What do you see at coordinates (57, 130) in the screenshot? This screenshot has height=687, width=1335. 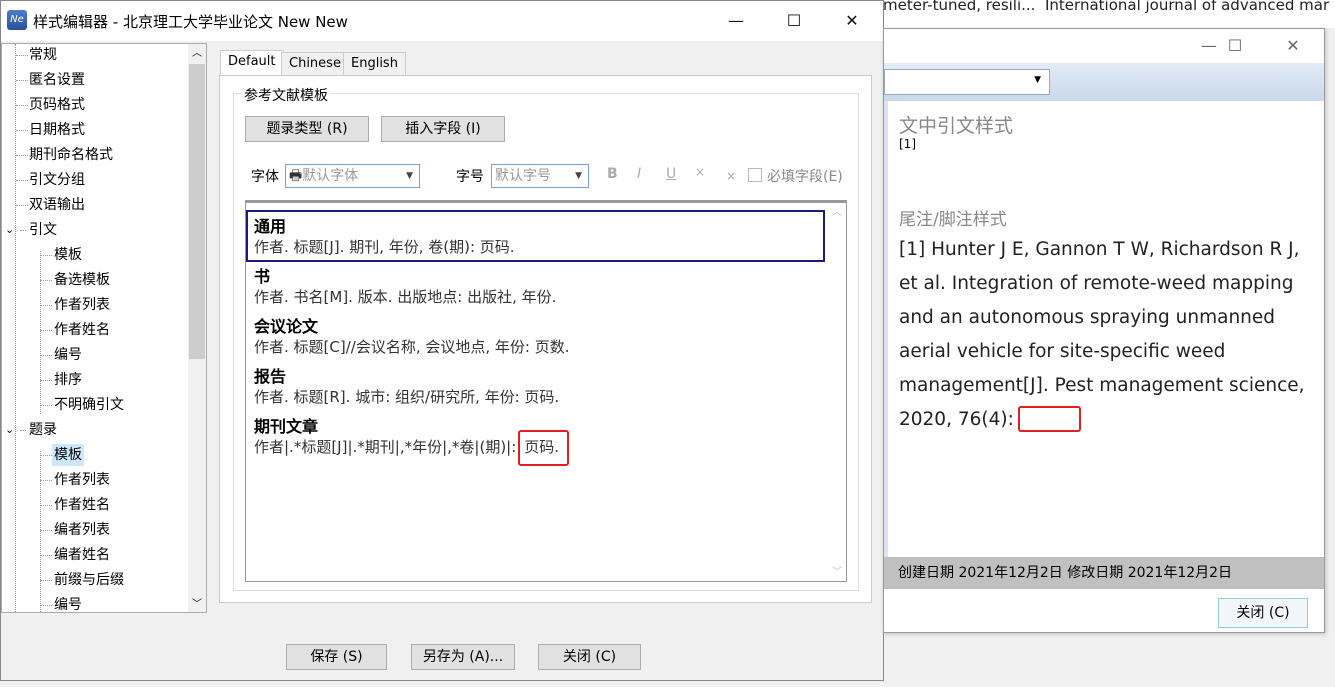 I see `tree-item: 日期格式` at bounding box center [57, 130].